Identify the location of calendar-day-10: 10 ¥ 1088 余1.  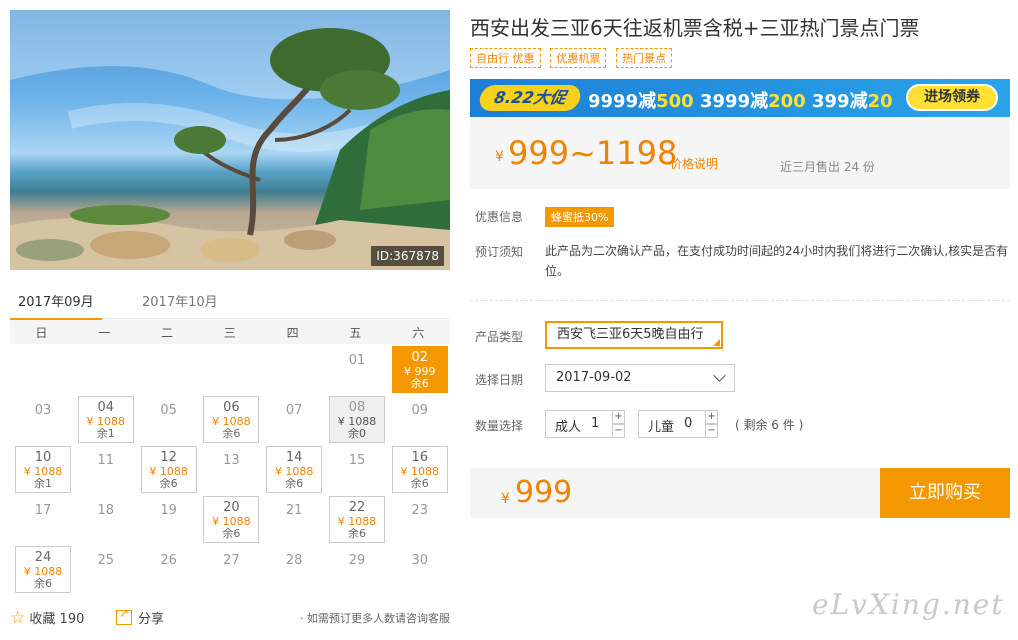
(41, 469).